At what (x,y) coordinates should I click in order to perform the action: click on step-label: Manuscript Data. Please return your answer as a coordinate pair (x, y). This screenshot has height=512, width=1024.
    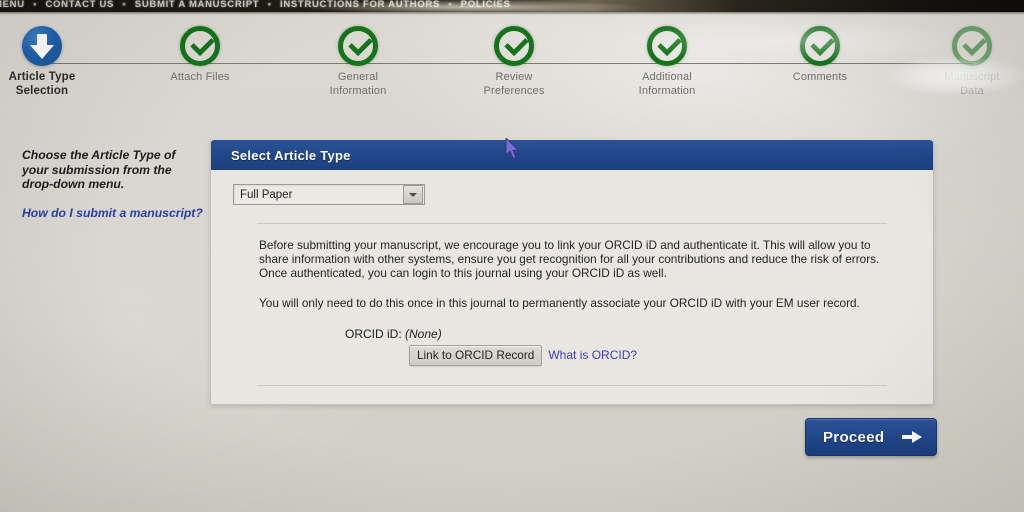
    Looking at the image, I should click on (972, 84).